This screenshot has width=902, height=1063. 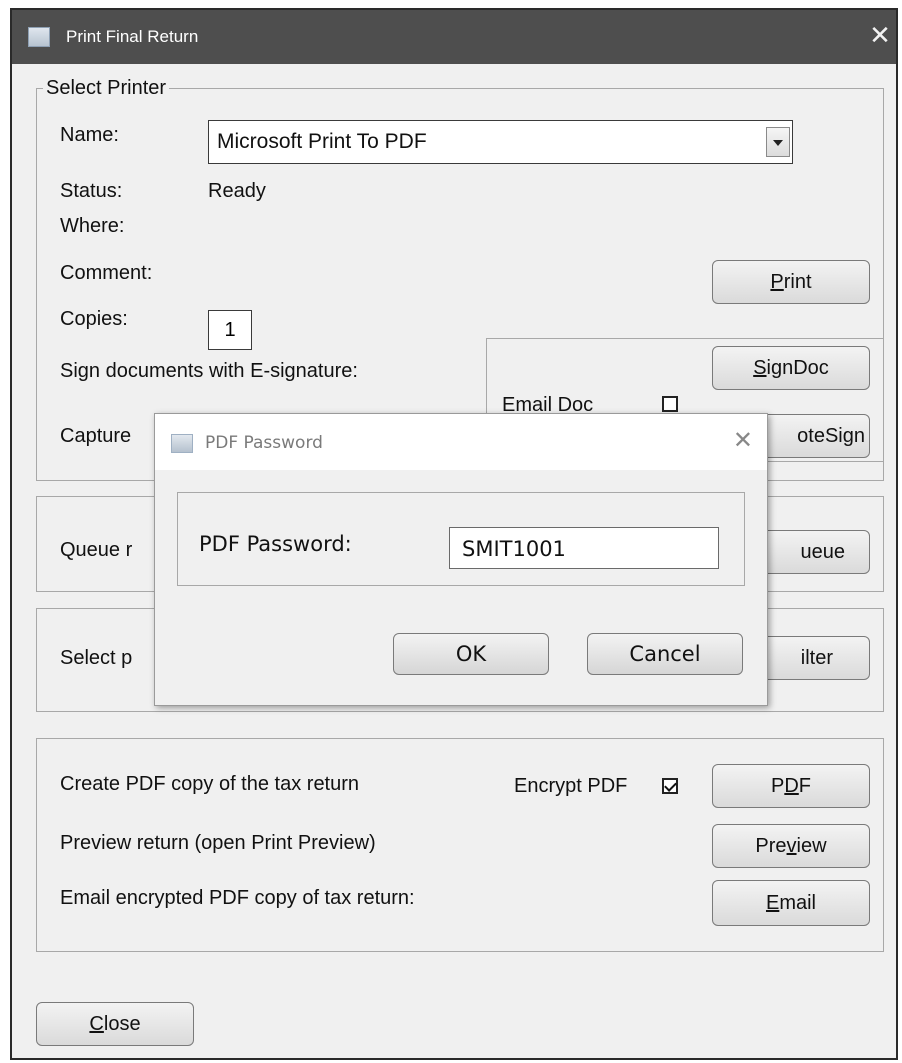 I want to click on email-button: Email, so click(x=791, y=903).